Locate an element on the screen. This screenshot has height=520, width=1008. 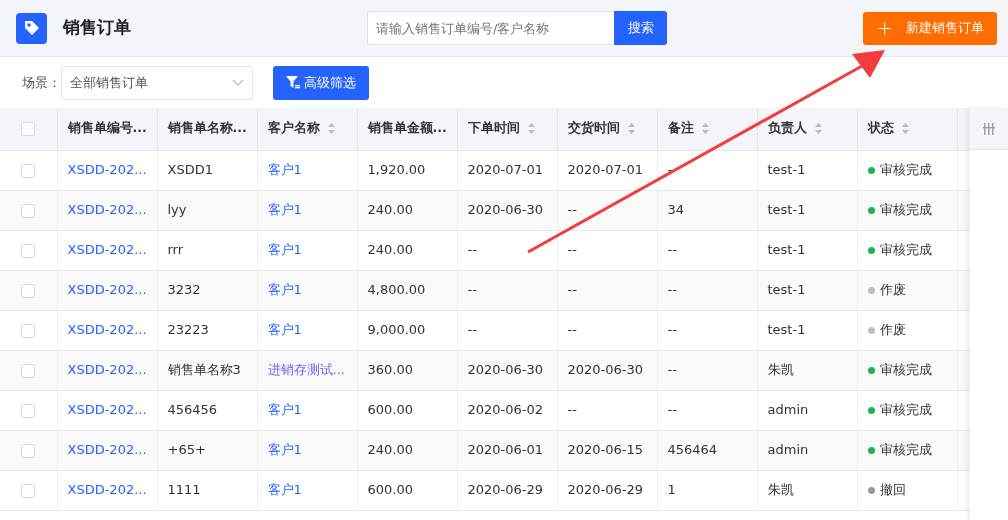
scene-dropdown: 全部销售订单 is located at coordinates (157, 82).